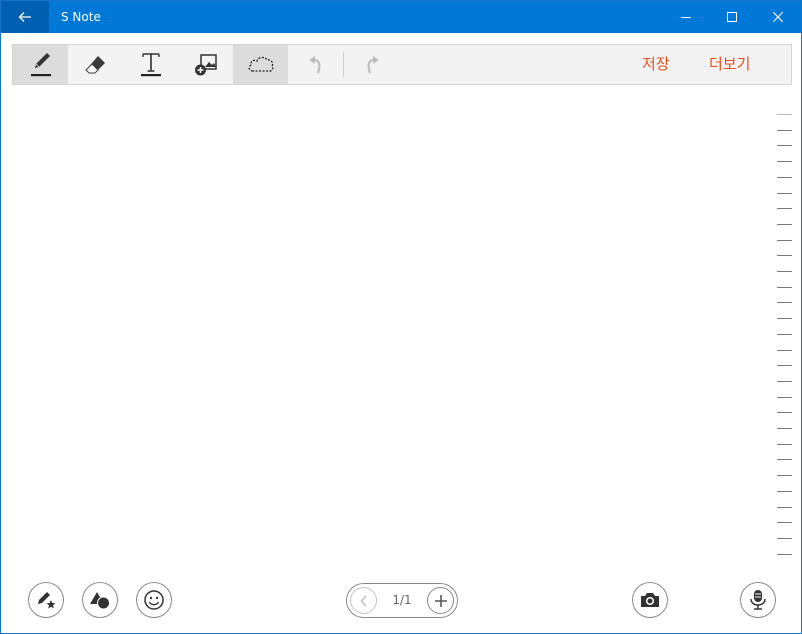 The image size is (802, 634). I want to click on back-arrow-icon, so click(24, 17).